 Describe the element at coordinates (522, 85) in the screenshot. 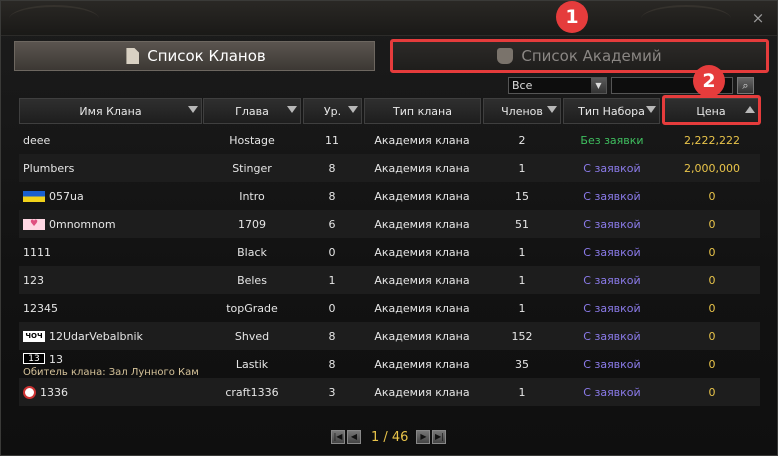

I see `filter-select-value: Все` at that location.